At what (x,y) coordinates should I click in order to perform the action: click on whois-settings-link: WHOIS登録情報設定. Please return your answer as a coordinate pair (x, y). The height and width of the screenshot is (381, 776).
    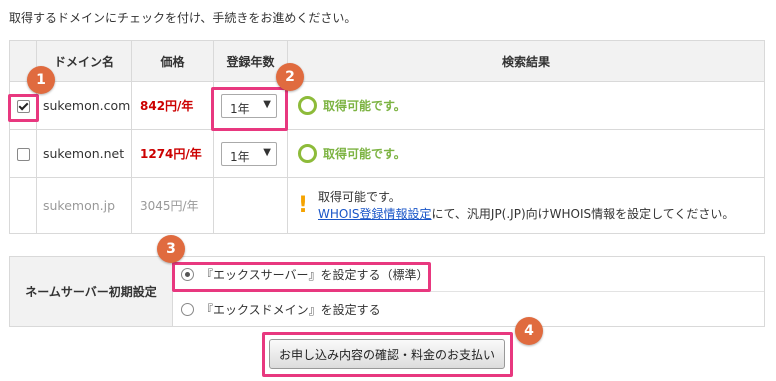
    Looking at the image, I should click on (375, 214).